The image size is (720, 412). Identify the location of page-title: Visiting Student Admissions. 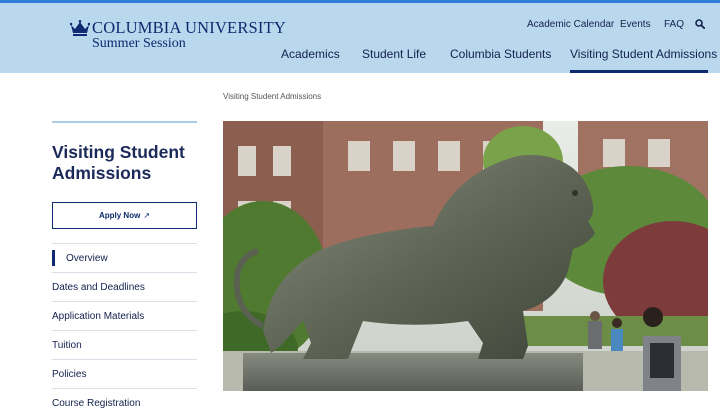
(118, 162).